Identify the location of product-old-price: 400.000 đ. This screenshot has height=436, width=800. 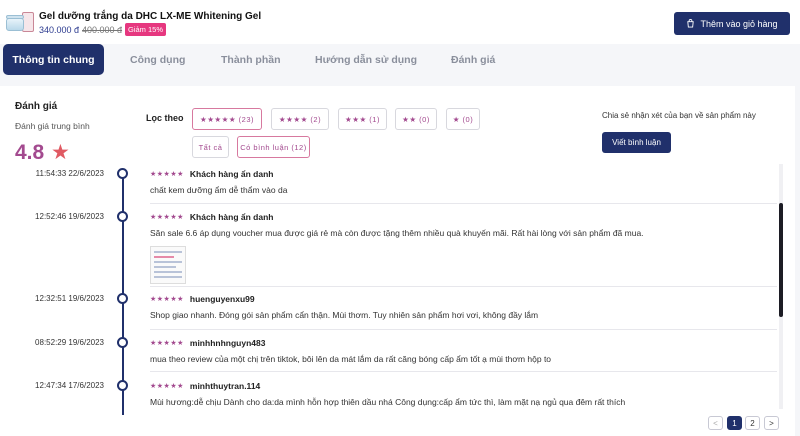
(102, 30).